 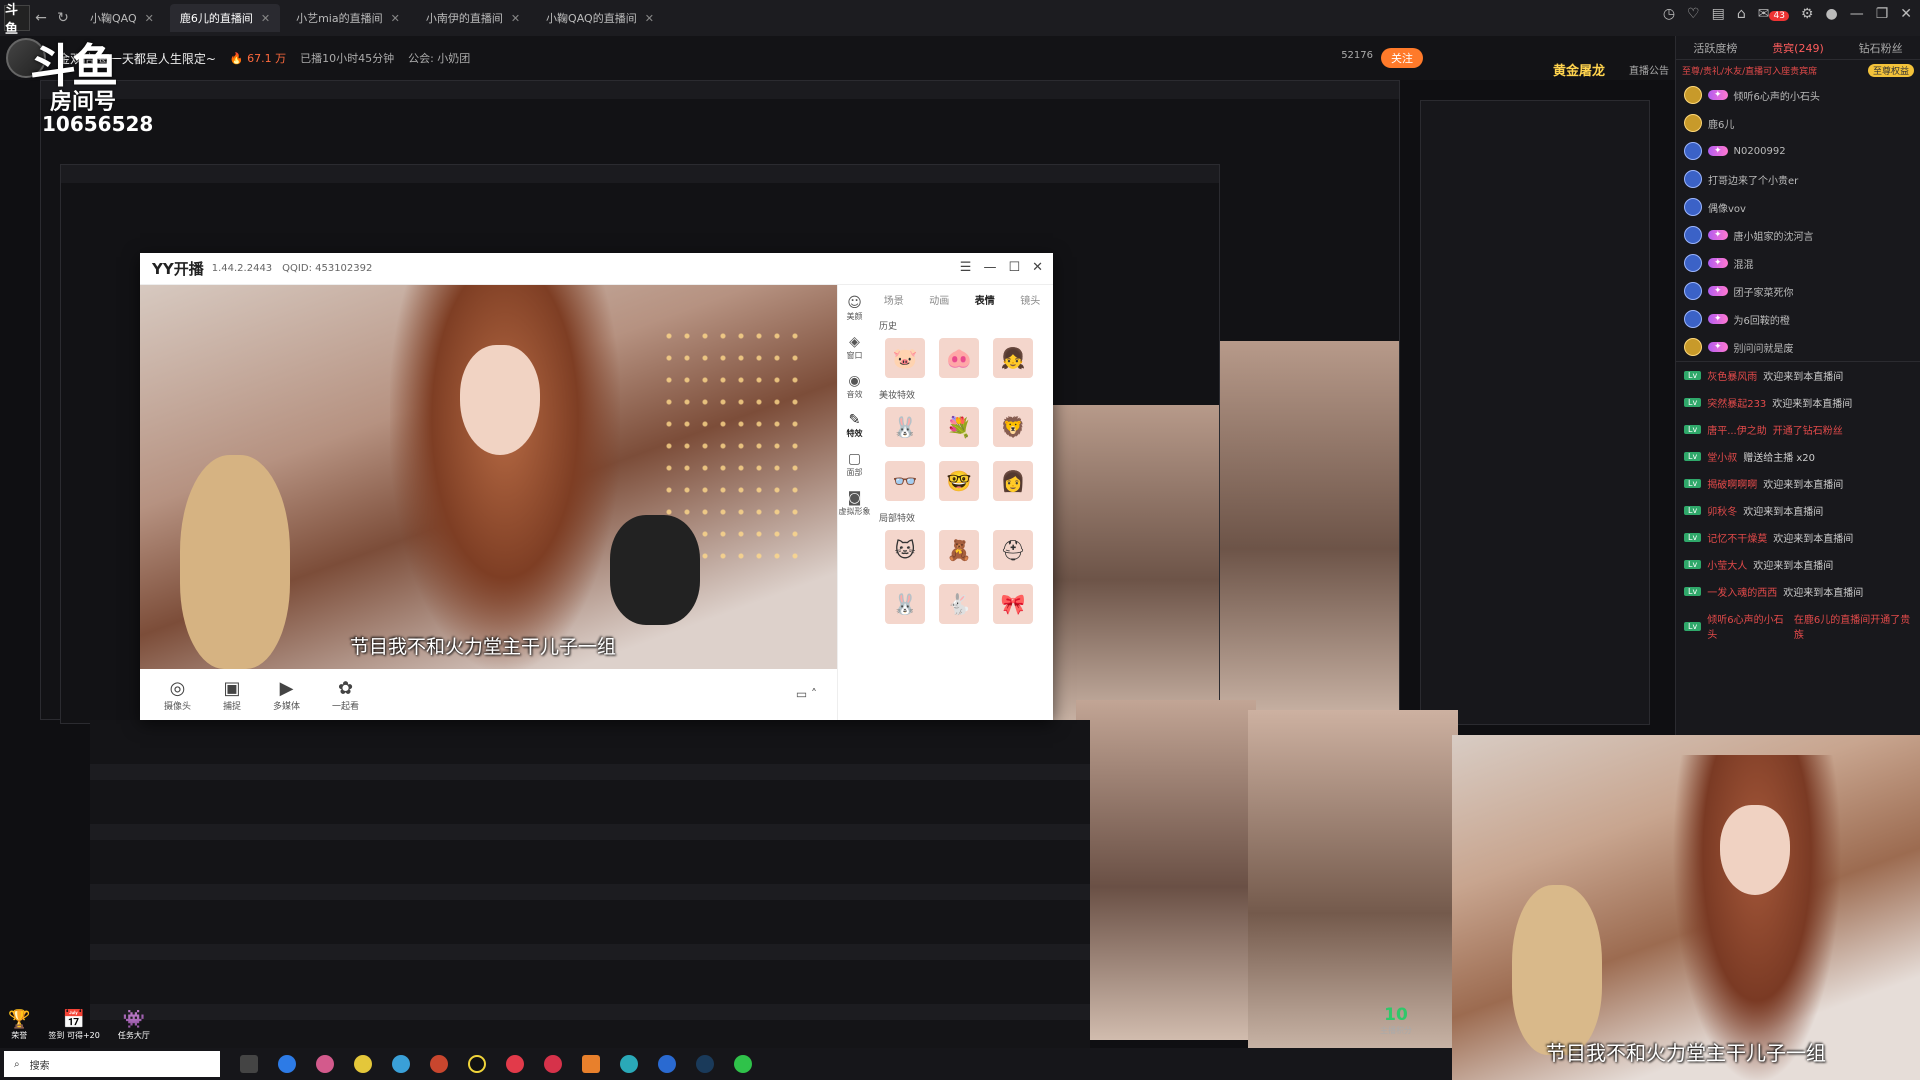 I want to click on list-item: ✦ 混混, so click(x=1798, y=263).